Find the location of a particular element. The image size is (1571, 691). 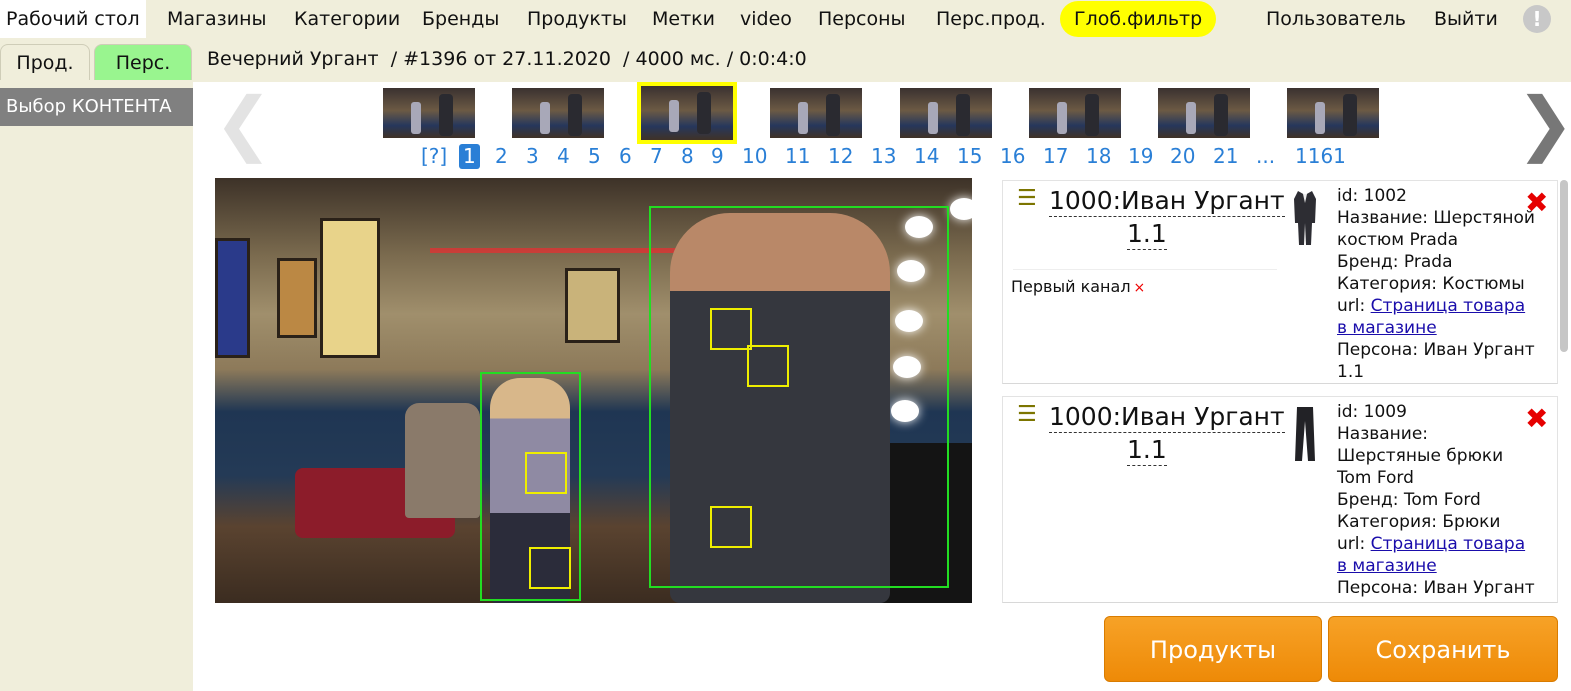

product-category: Категория: Костюмы is located at coordinates (1431, 284).